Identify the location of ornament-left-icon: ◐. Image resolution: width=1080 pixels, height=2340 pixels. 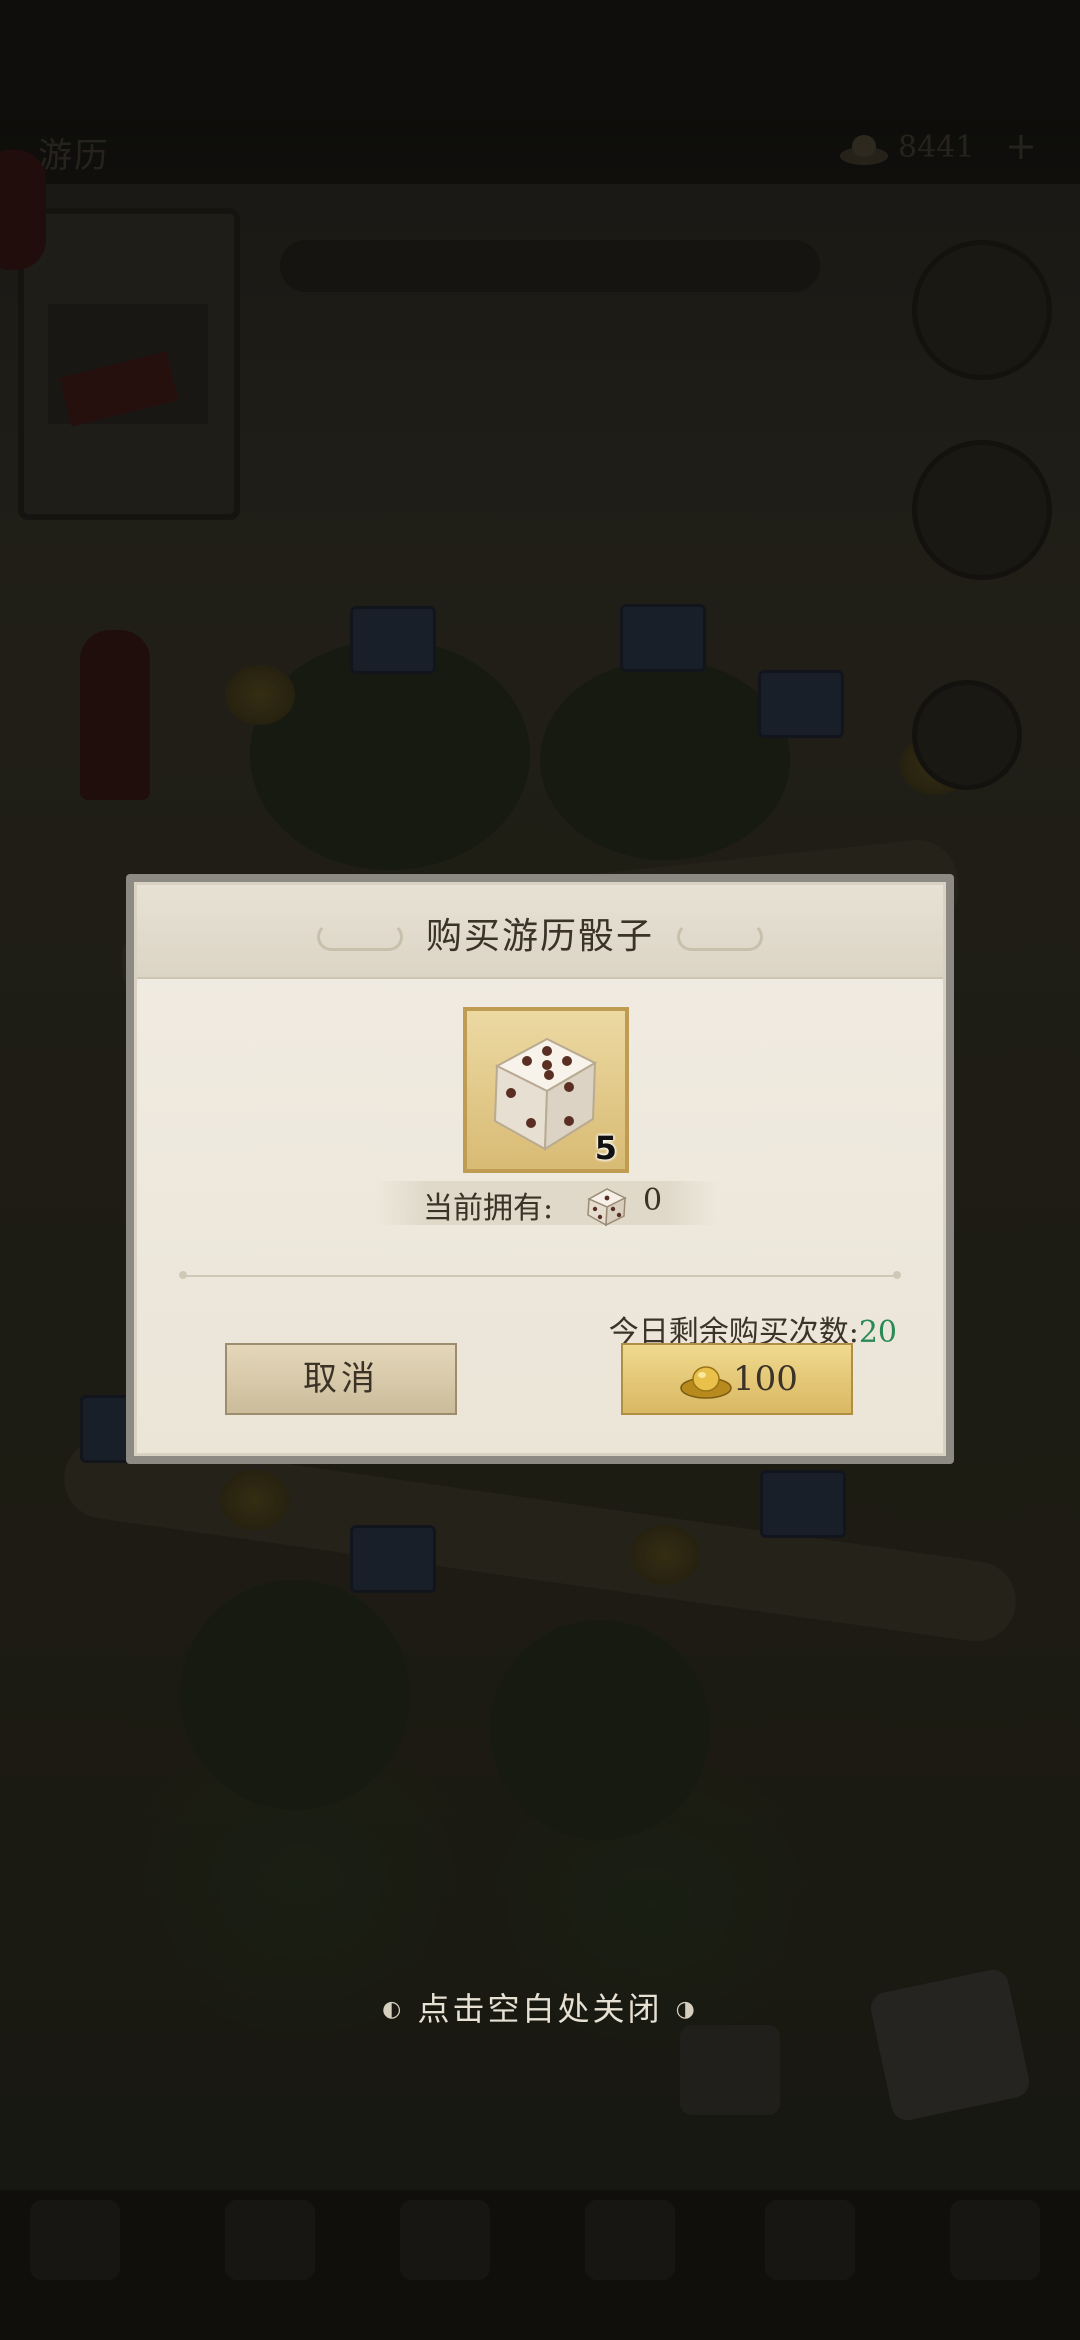
(393, 2009).